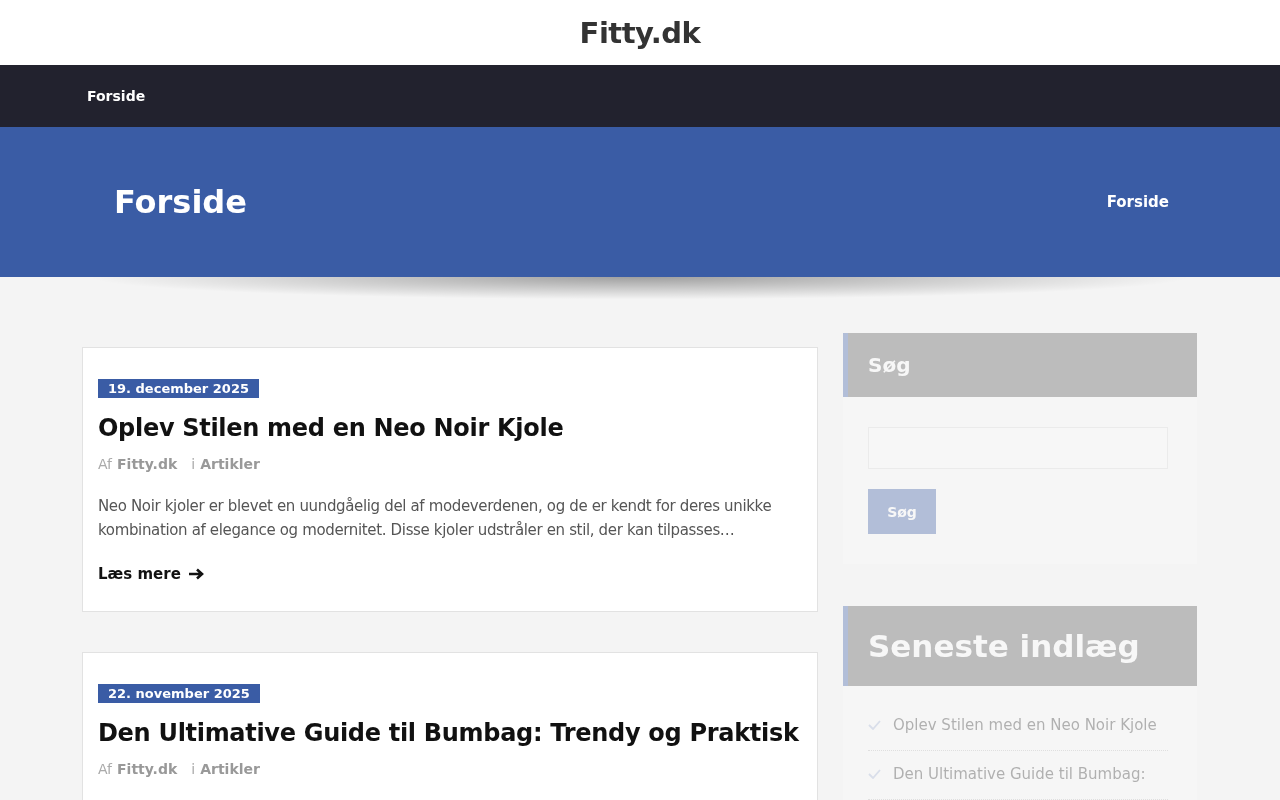 The width and height of the screenshot is (1280, 800). What do you see at coordinates (1025, 725) in the screenshot?
I see `recent-post-link: Oplev Stilen med en Neo Noir Kjole` at bounding box center [1025, 725].